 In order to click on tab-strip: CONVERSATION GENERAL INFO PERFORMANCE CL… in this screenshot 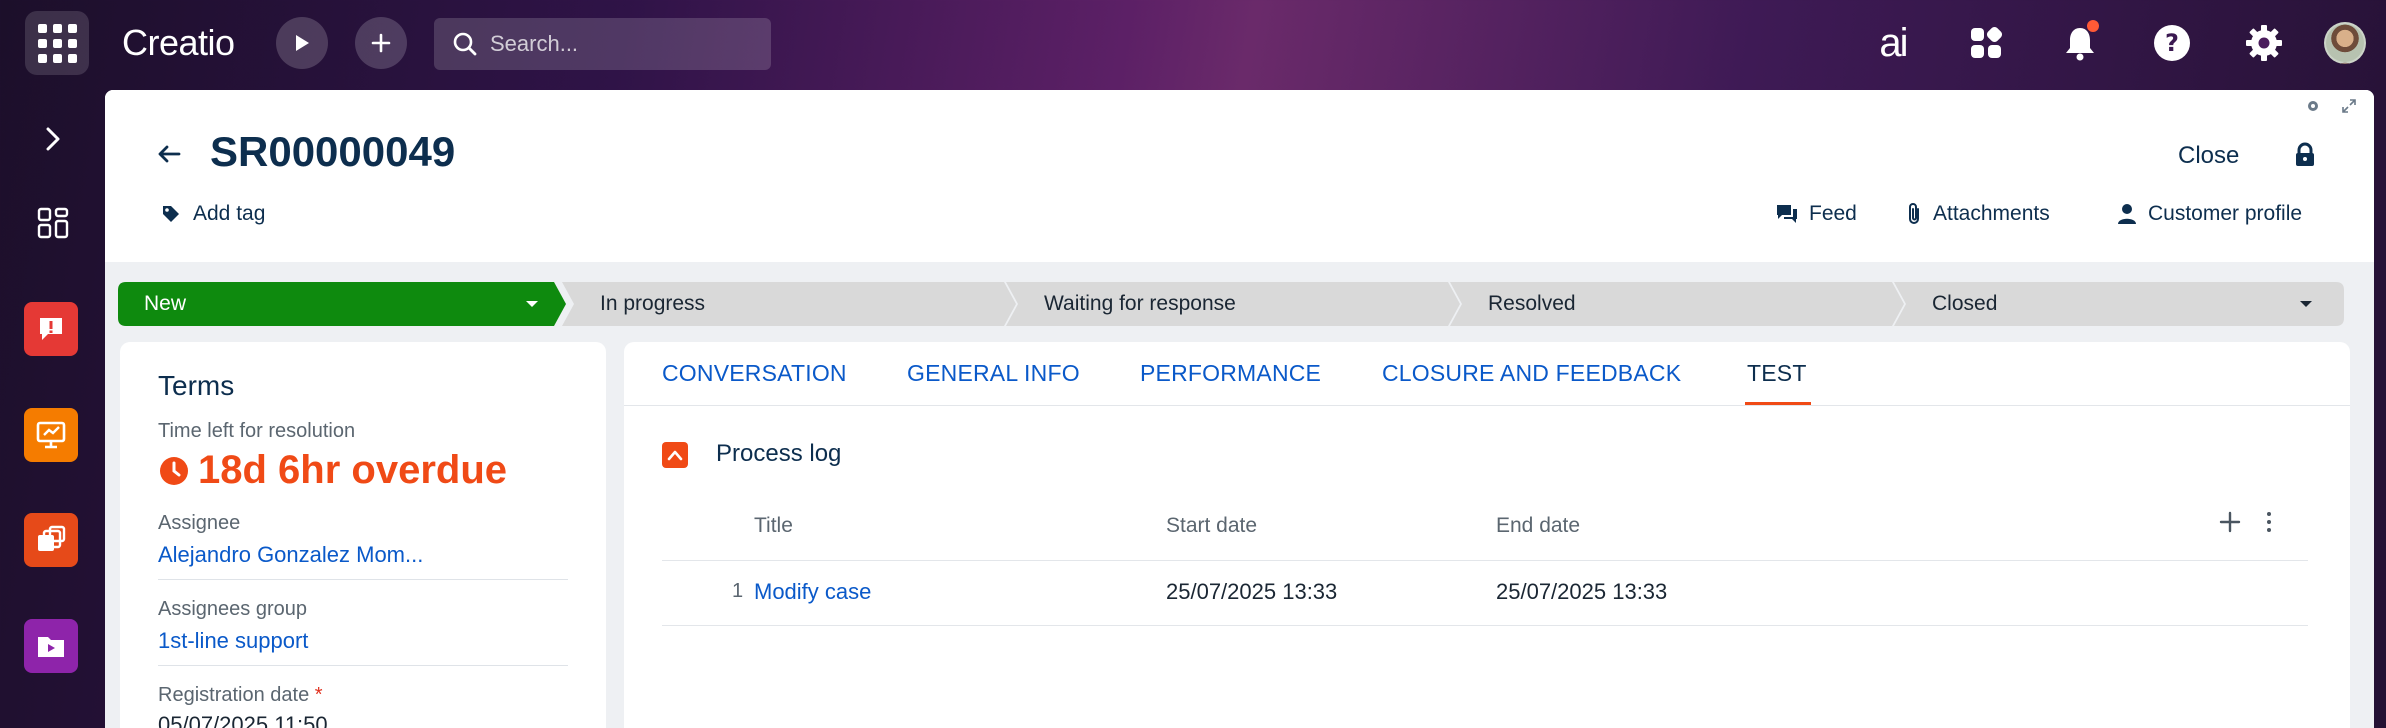, I will do `click(1487, 374)`.